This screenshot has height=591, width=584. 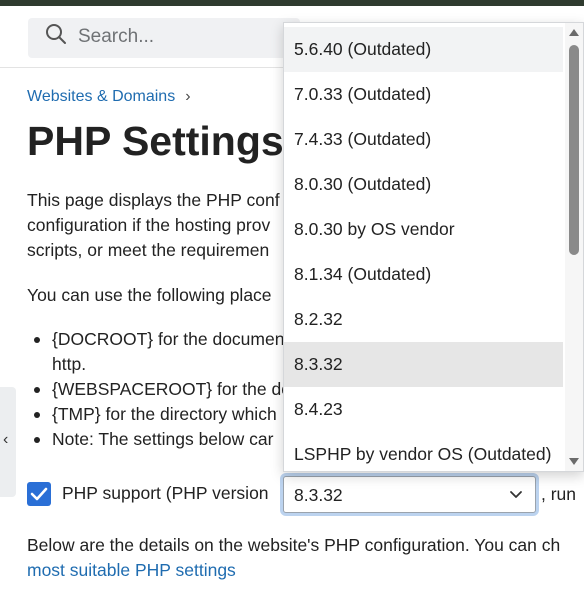 What do you see at coordinates (423, 49) in the screenshot?
I see `dropdown-option: 5.6.40 (Outdated)` at bounding box center [423, 49].